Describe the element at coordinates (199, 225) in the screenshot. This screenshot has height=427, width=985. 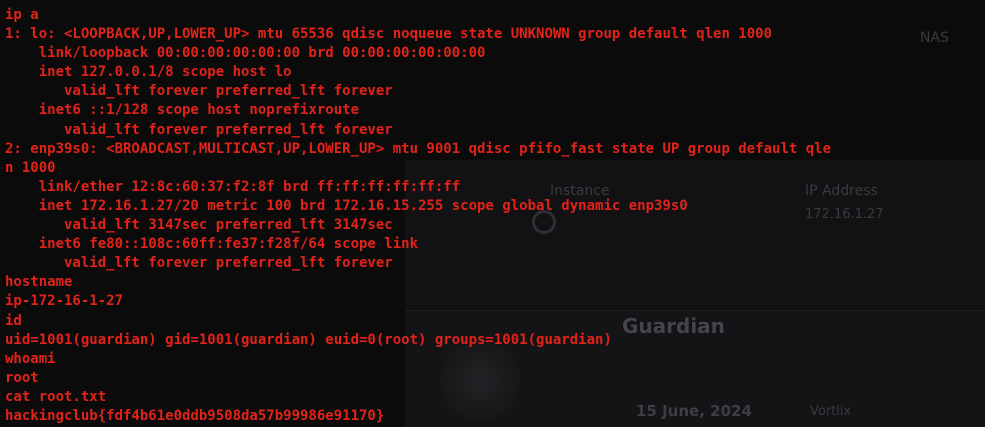
I see `terminal-line: valid_lft 3147sec preferred_lft 3147sec` at that location.